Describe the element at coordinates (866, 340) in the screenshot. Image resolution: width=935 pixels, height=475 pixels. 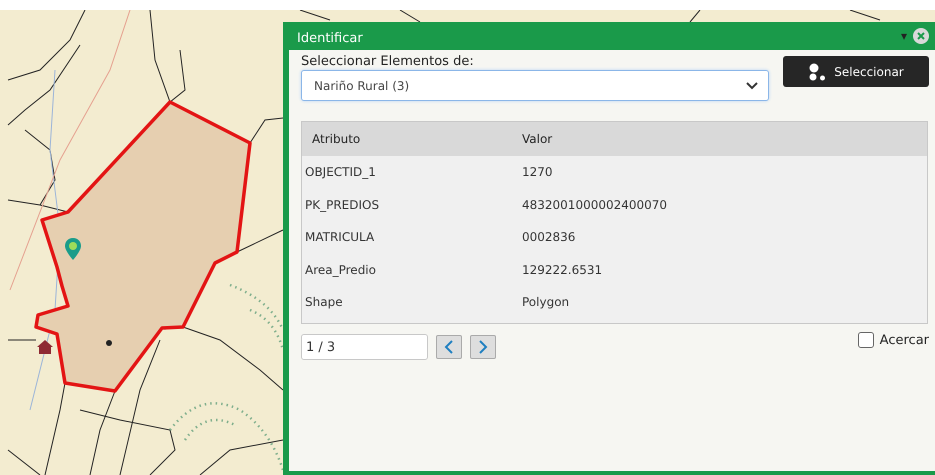
I see `zoom-checkbox` at that location.